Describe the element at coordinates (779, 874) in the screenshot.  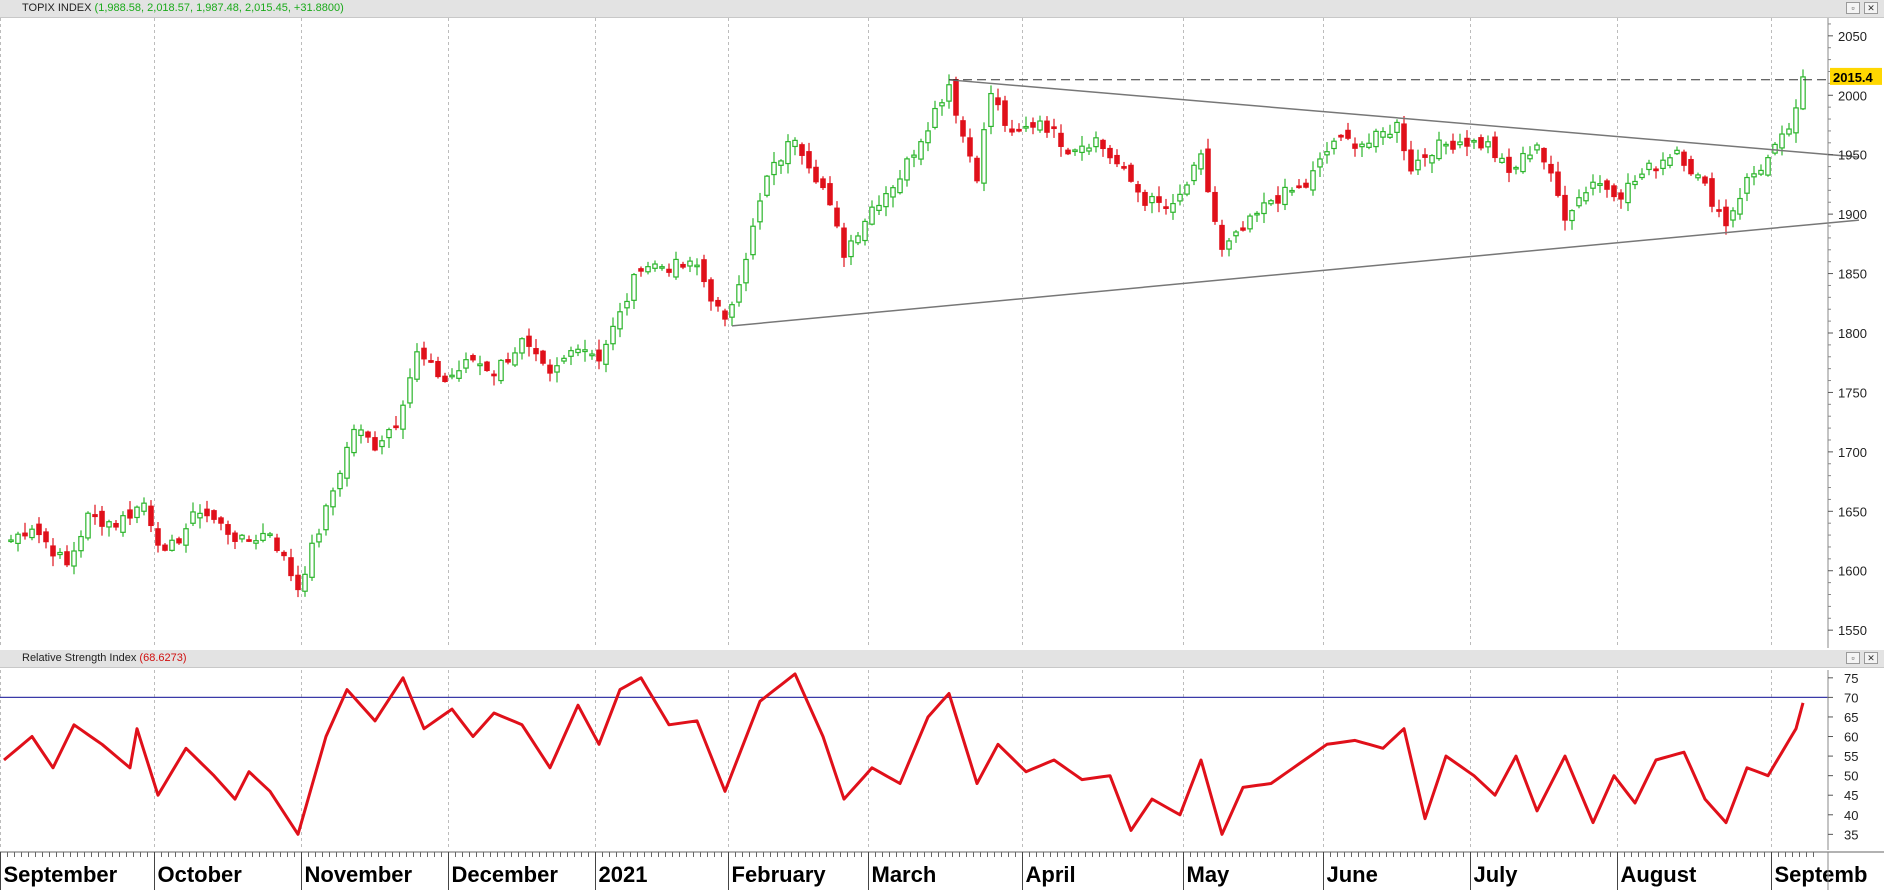
I see `x-tick-label: February` at that location.